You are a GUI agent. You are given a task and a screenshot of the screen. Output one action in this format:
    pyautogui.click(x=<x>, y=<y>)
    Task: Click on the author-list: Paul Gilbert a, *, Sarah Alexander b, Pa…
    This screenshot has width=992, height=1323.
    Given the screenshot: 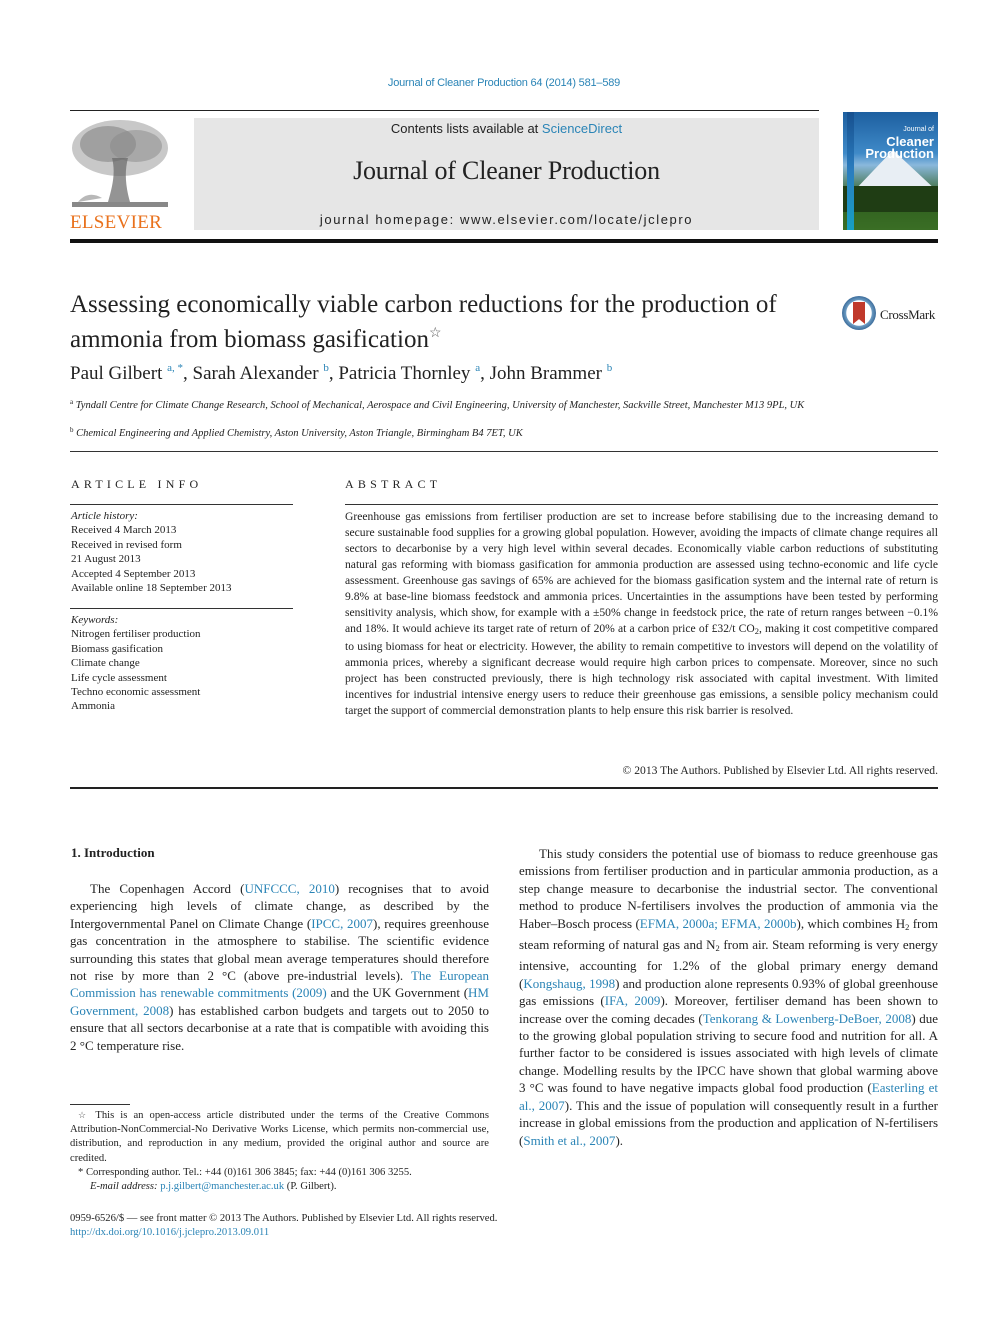 What is the action you would take?
    pyautogui.click(x=341, y=373)
    